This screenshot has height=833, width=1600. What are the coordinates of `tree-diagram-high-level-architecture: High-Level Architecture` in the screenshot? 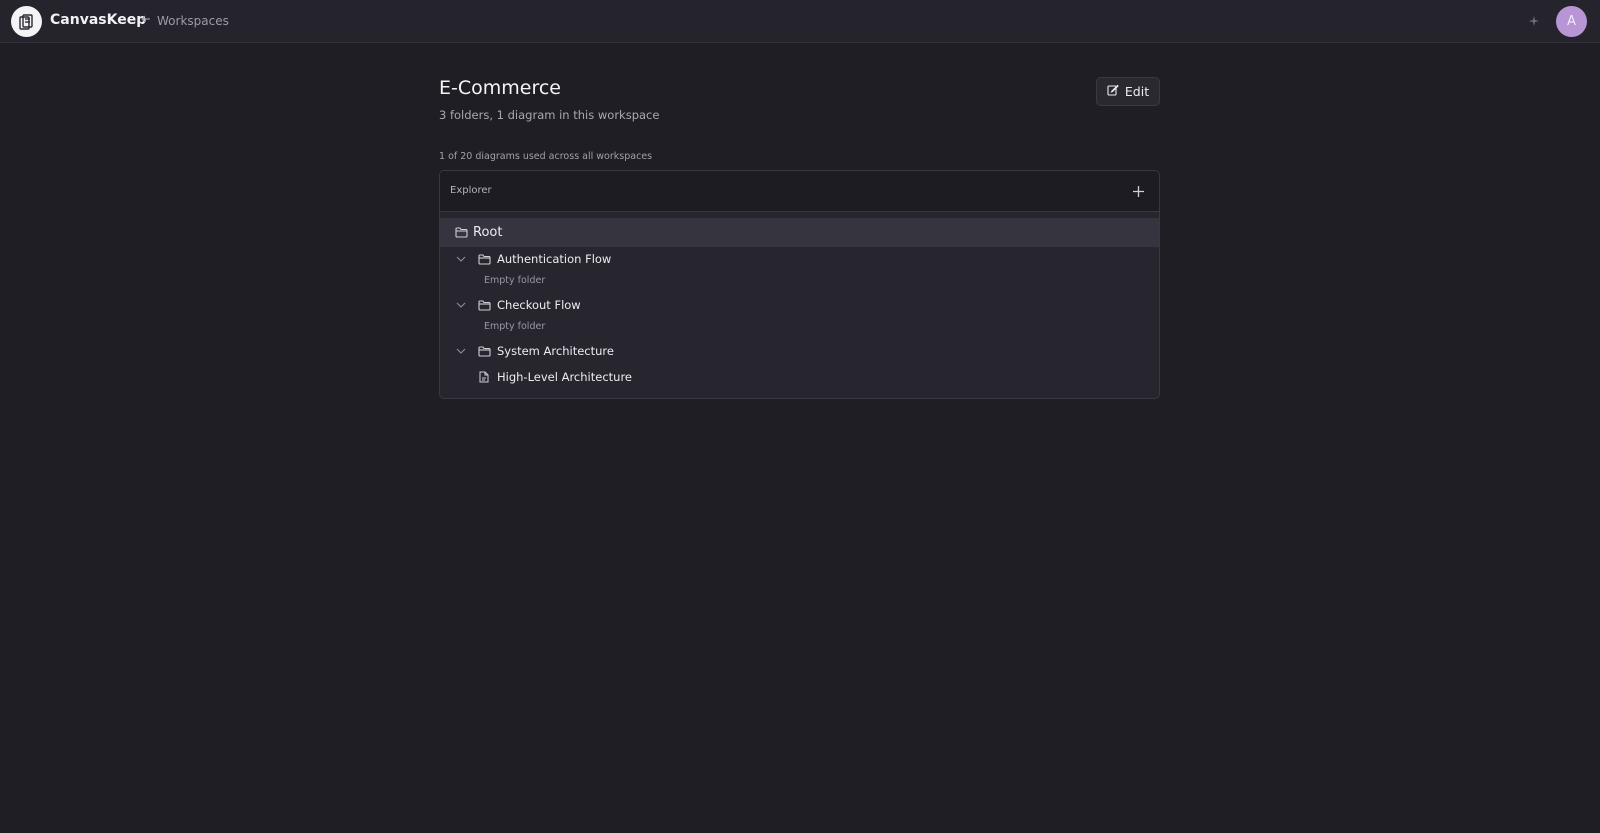 It's located at (799, 377).